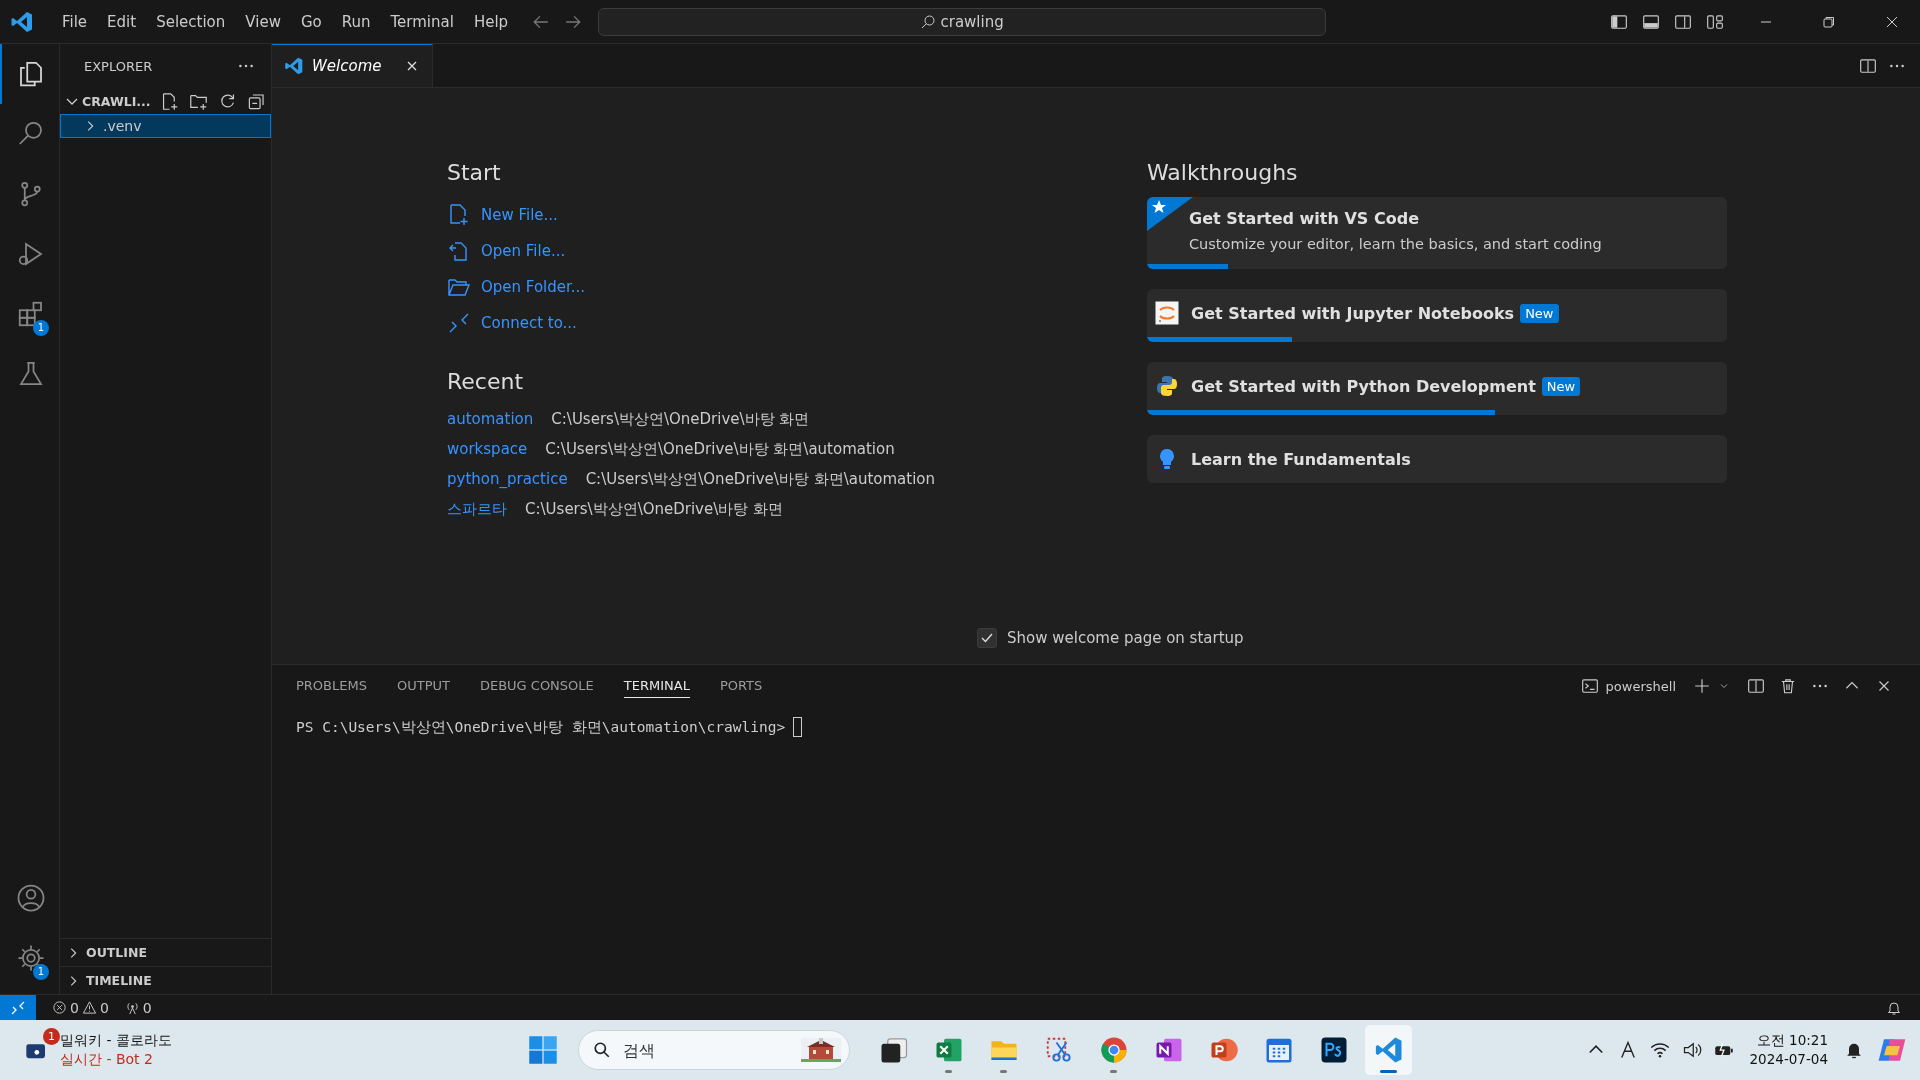  I want to click on section-title: OUTLINE, so click(116, 952).